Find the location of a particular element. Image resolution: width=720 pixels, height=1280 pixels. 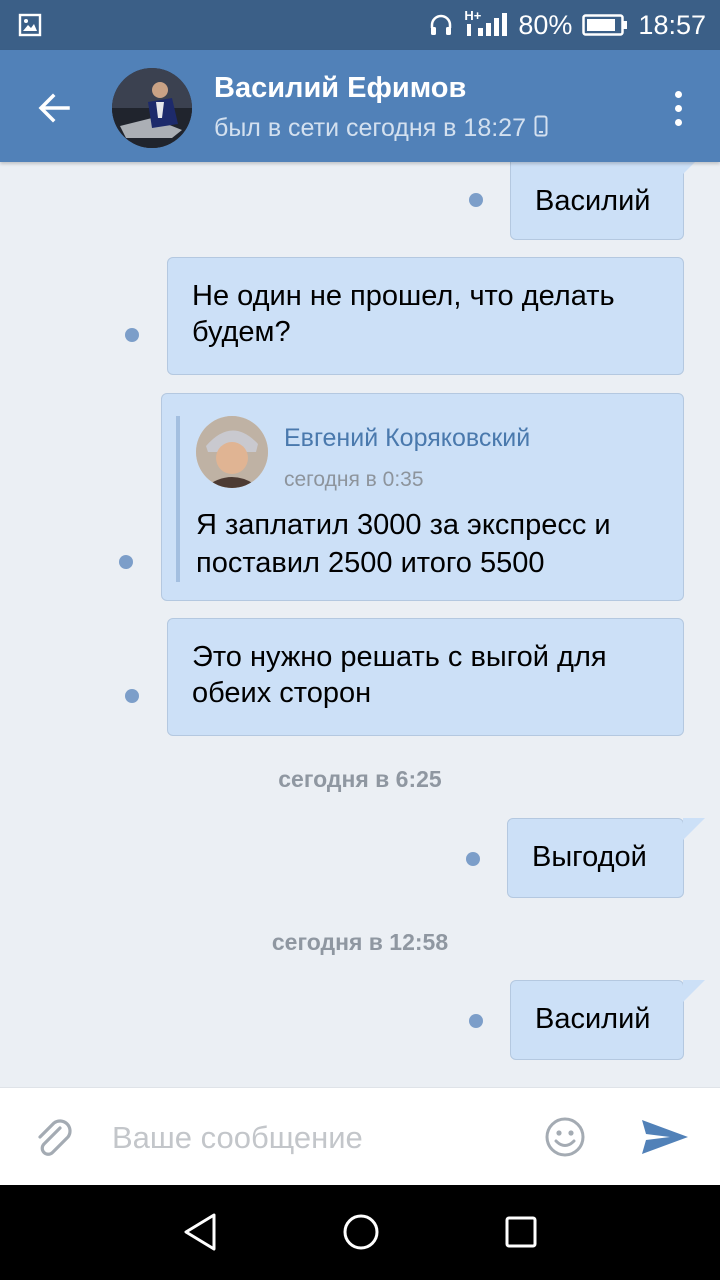

square-recents-icon is located at coordinates (521, 1232).